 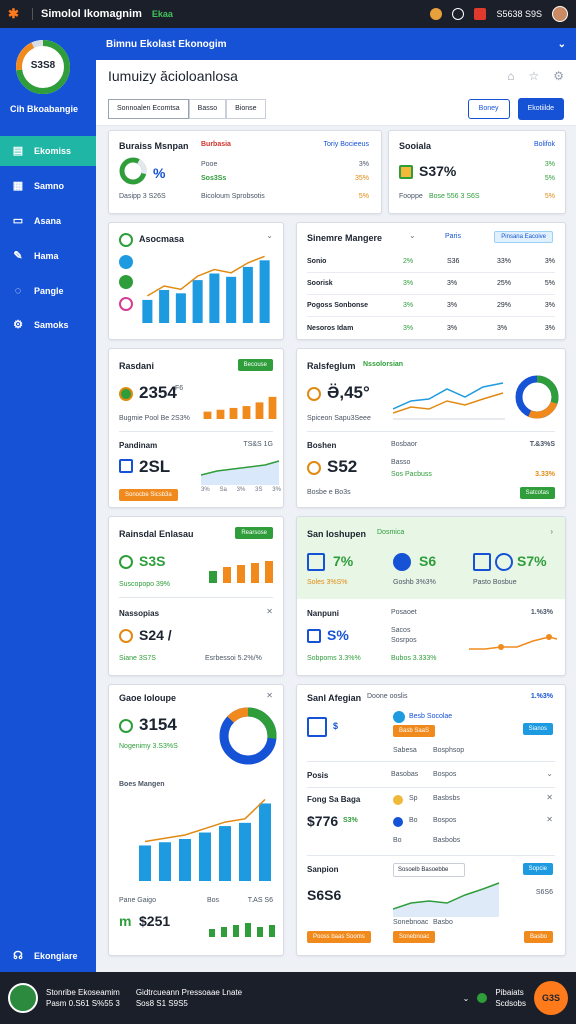 What do you see at coordinates (196, 281) in the screenshot?
I see `asocmasa-card: Asocmasa ⌄` at bounding box center [196, 281].